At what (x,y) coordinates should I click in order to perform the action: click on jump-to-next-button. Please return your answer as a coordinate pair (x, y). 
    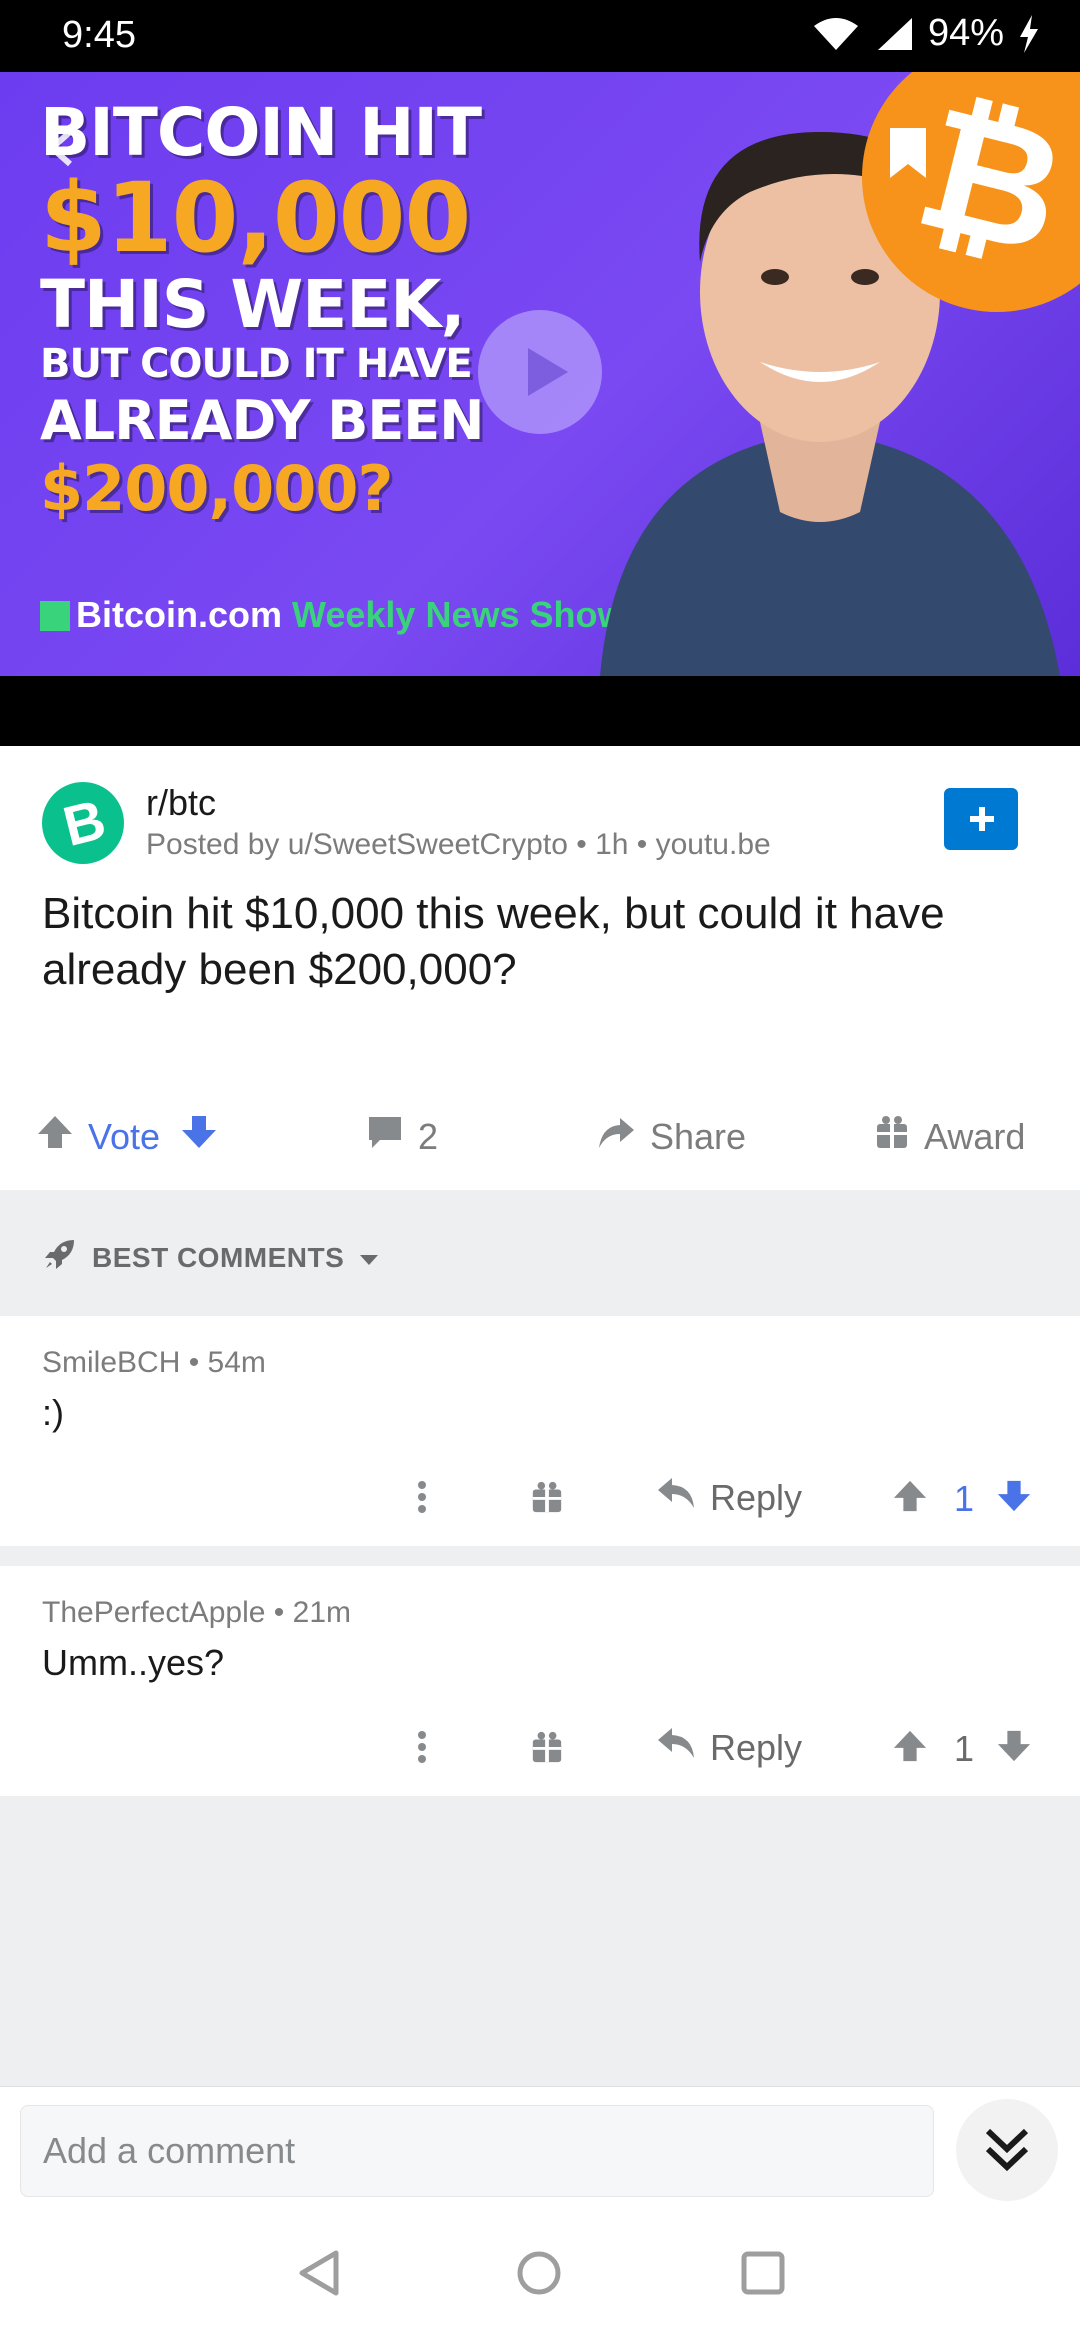
    Looking at the image, I should click on (1007, 2150).